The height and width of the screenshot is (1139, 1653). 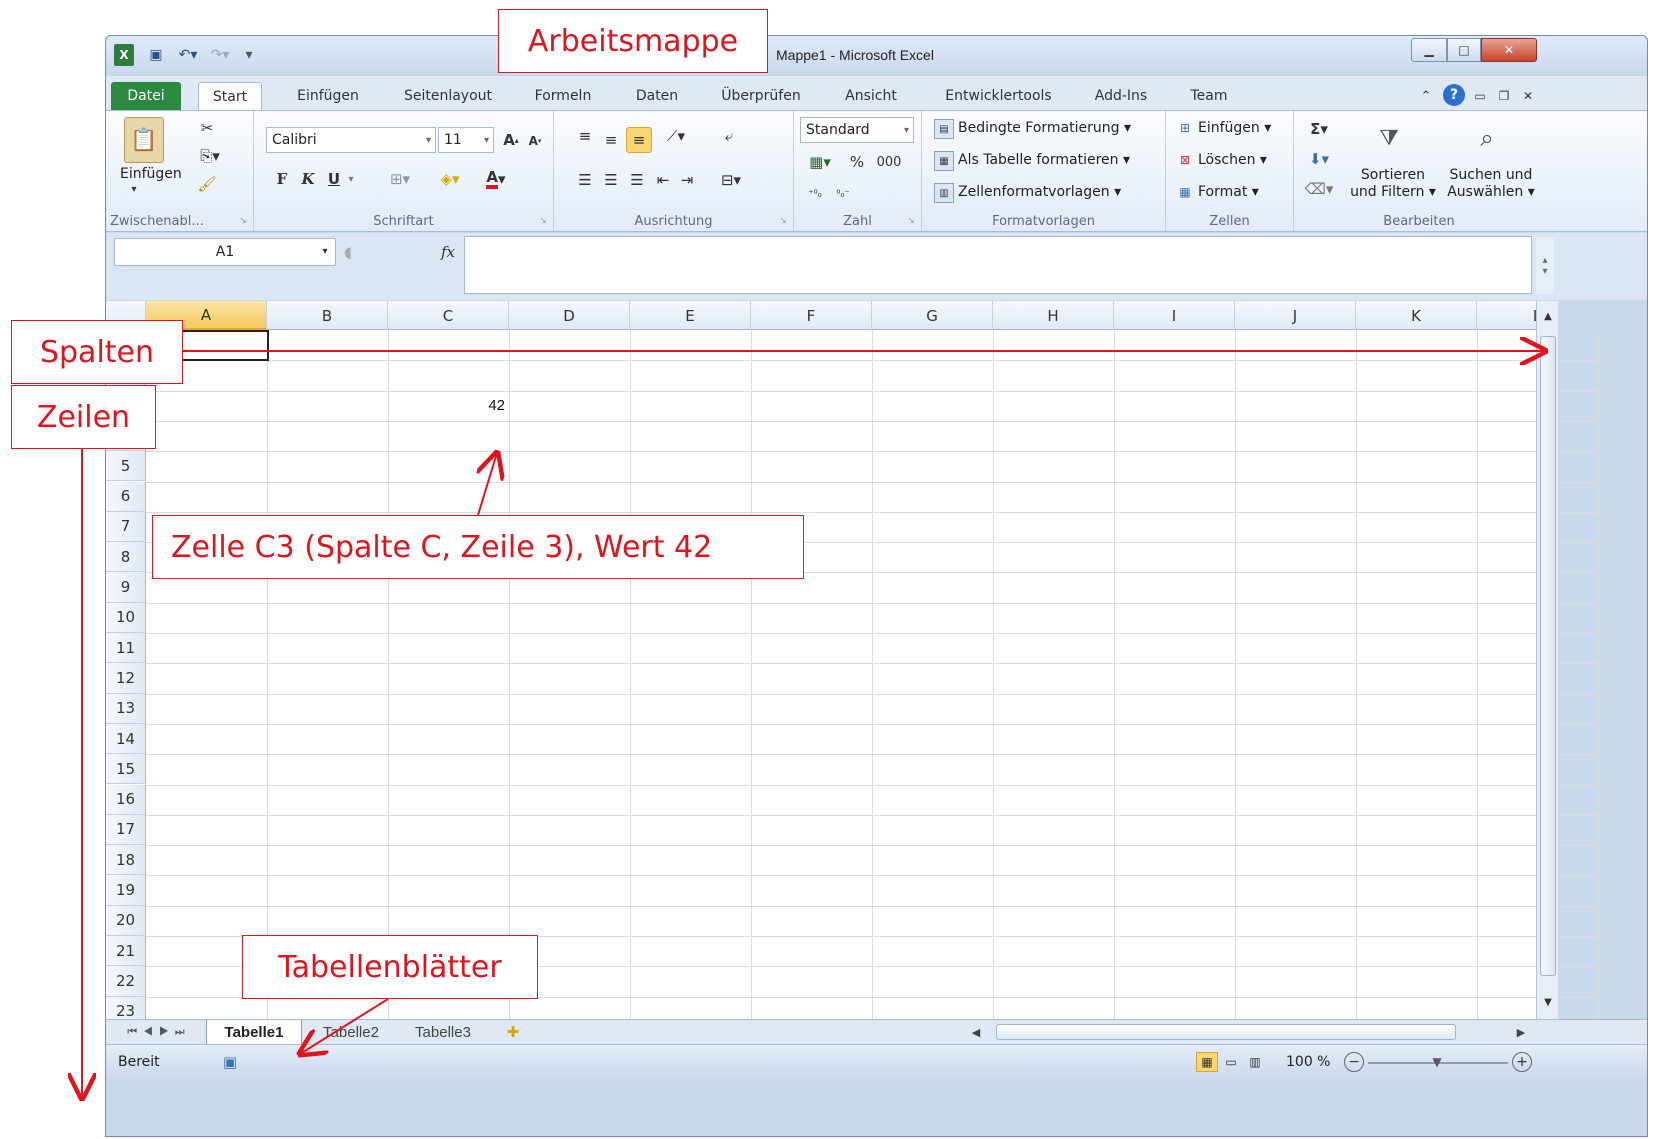 I want to click on workbook-restore-icon: ❐, so click(x=1504, y=96).